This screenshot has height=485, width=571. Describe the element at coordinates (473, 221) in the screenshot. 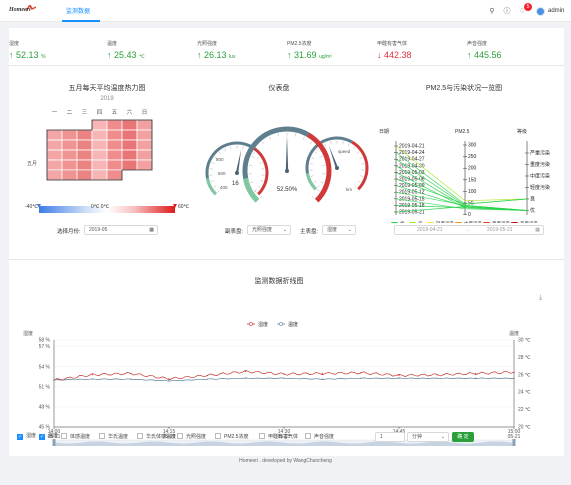

I see `pm-legend-label: 中度污染` at that location.